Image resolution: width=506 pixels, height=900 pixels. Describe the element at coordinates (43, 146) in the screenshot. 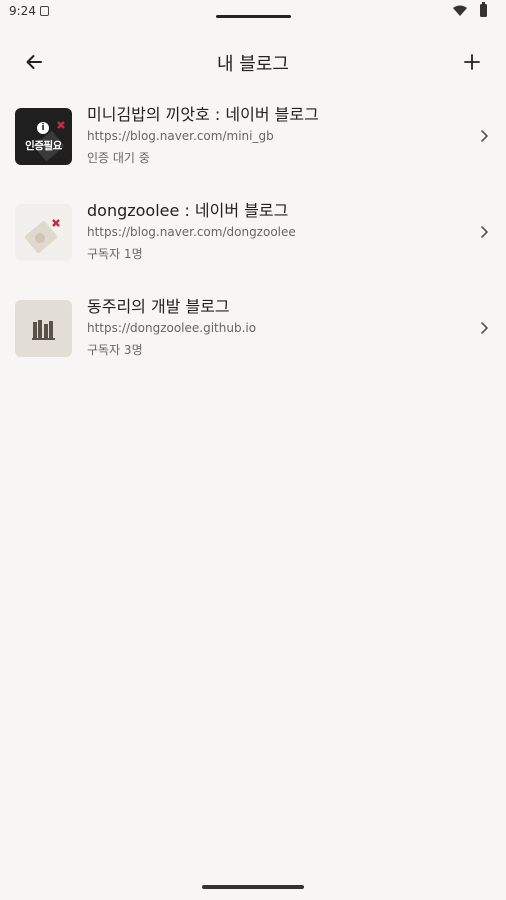

I see `thumb-label: 인증필요` at that location.